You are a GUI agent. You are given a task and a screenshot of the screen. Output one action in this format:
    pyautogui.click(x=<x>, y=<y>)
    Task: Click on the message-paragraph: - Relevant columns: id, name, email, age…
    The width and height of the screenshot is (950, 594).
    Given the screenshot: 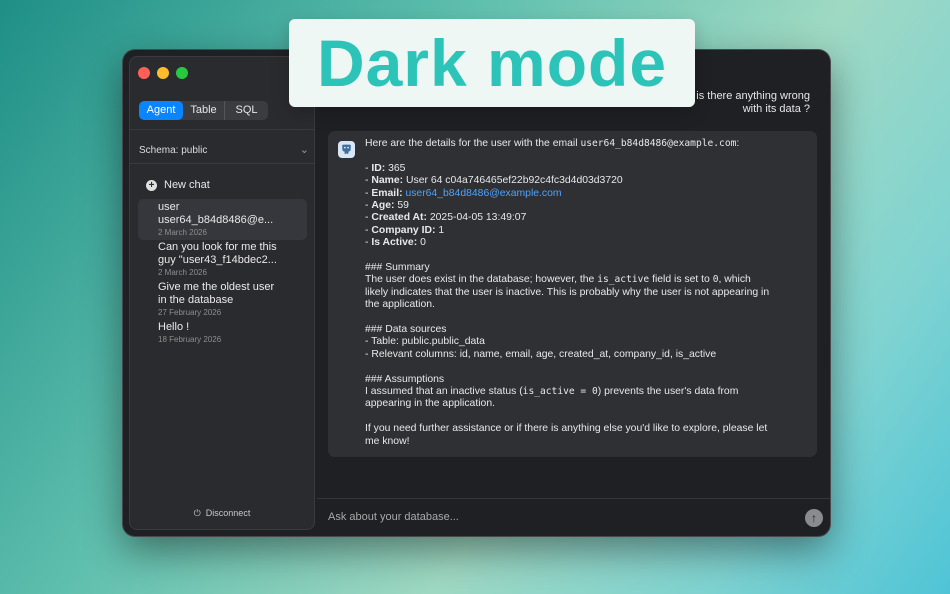 What is the action you would take?
    pyautogui.click(x=541, y=354)
    